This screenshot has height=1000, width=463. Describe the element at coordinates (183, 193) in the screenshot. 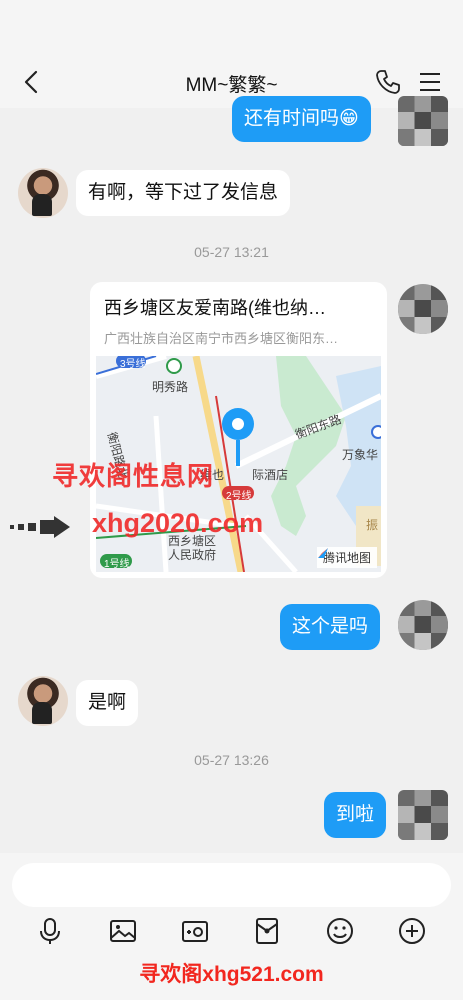

I see `message-bubble-incoming: 有啊，等下过了发信息` at that location.